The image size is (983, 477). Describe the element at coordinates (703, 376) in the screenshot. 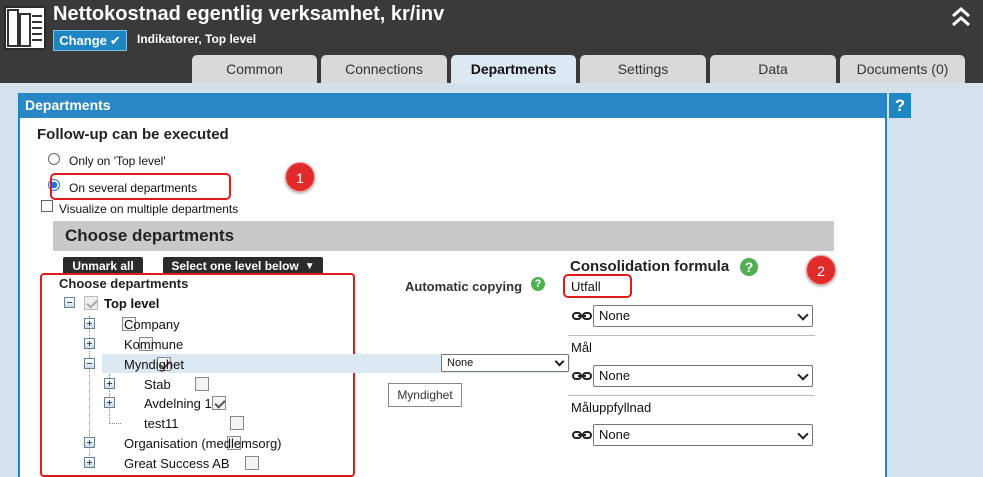

I see `consolidation-select-mal: None` at that location.